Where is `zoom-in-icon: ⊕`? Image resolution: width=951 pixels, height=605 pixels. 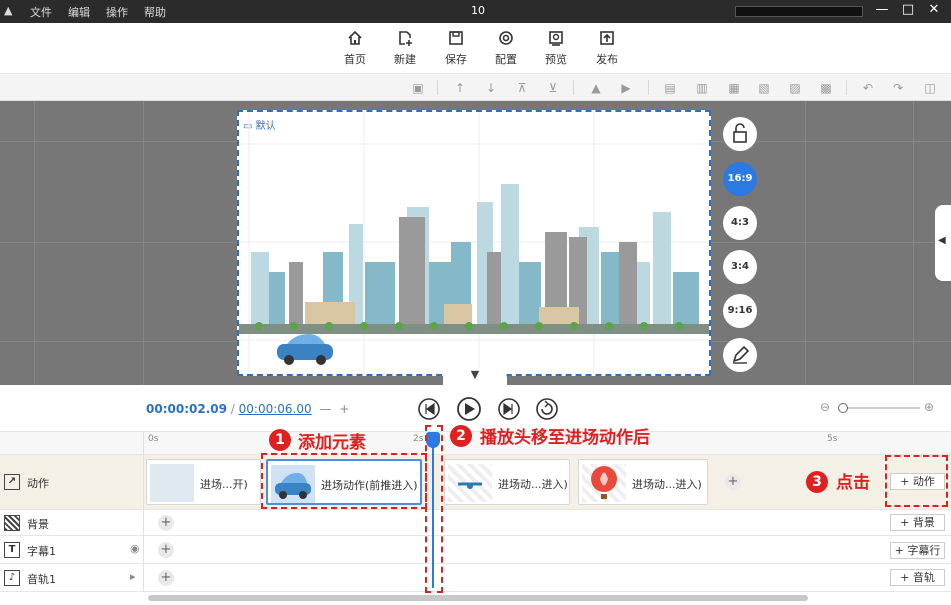 zoom-in-icon: ⊕ is located at coordinates (929, 407).